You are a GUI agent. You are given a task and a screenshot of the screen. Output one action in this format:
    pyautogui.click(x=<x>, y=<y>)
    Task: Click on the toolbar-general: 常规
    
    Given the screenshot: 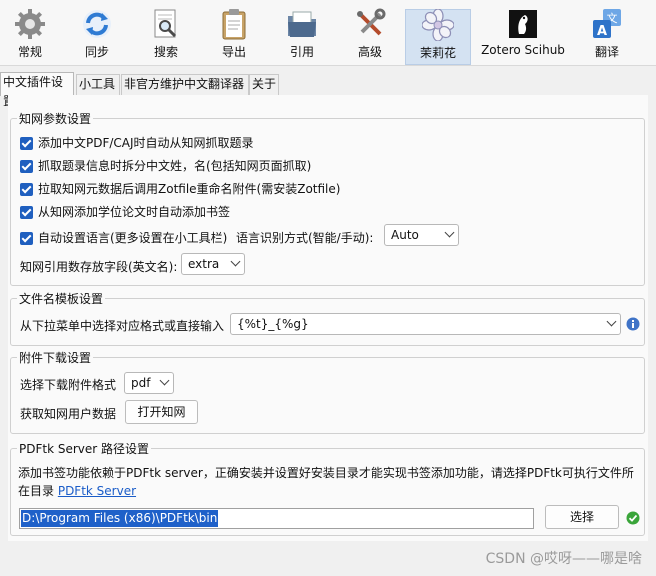 What is the action you would take?
    pyautogui.click(x=30, y=35)
    